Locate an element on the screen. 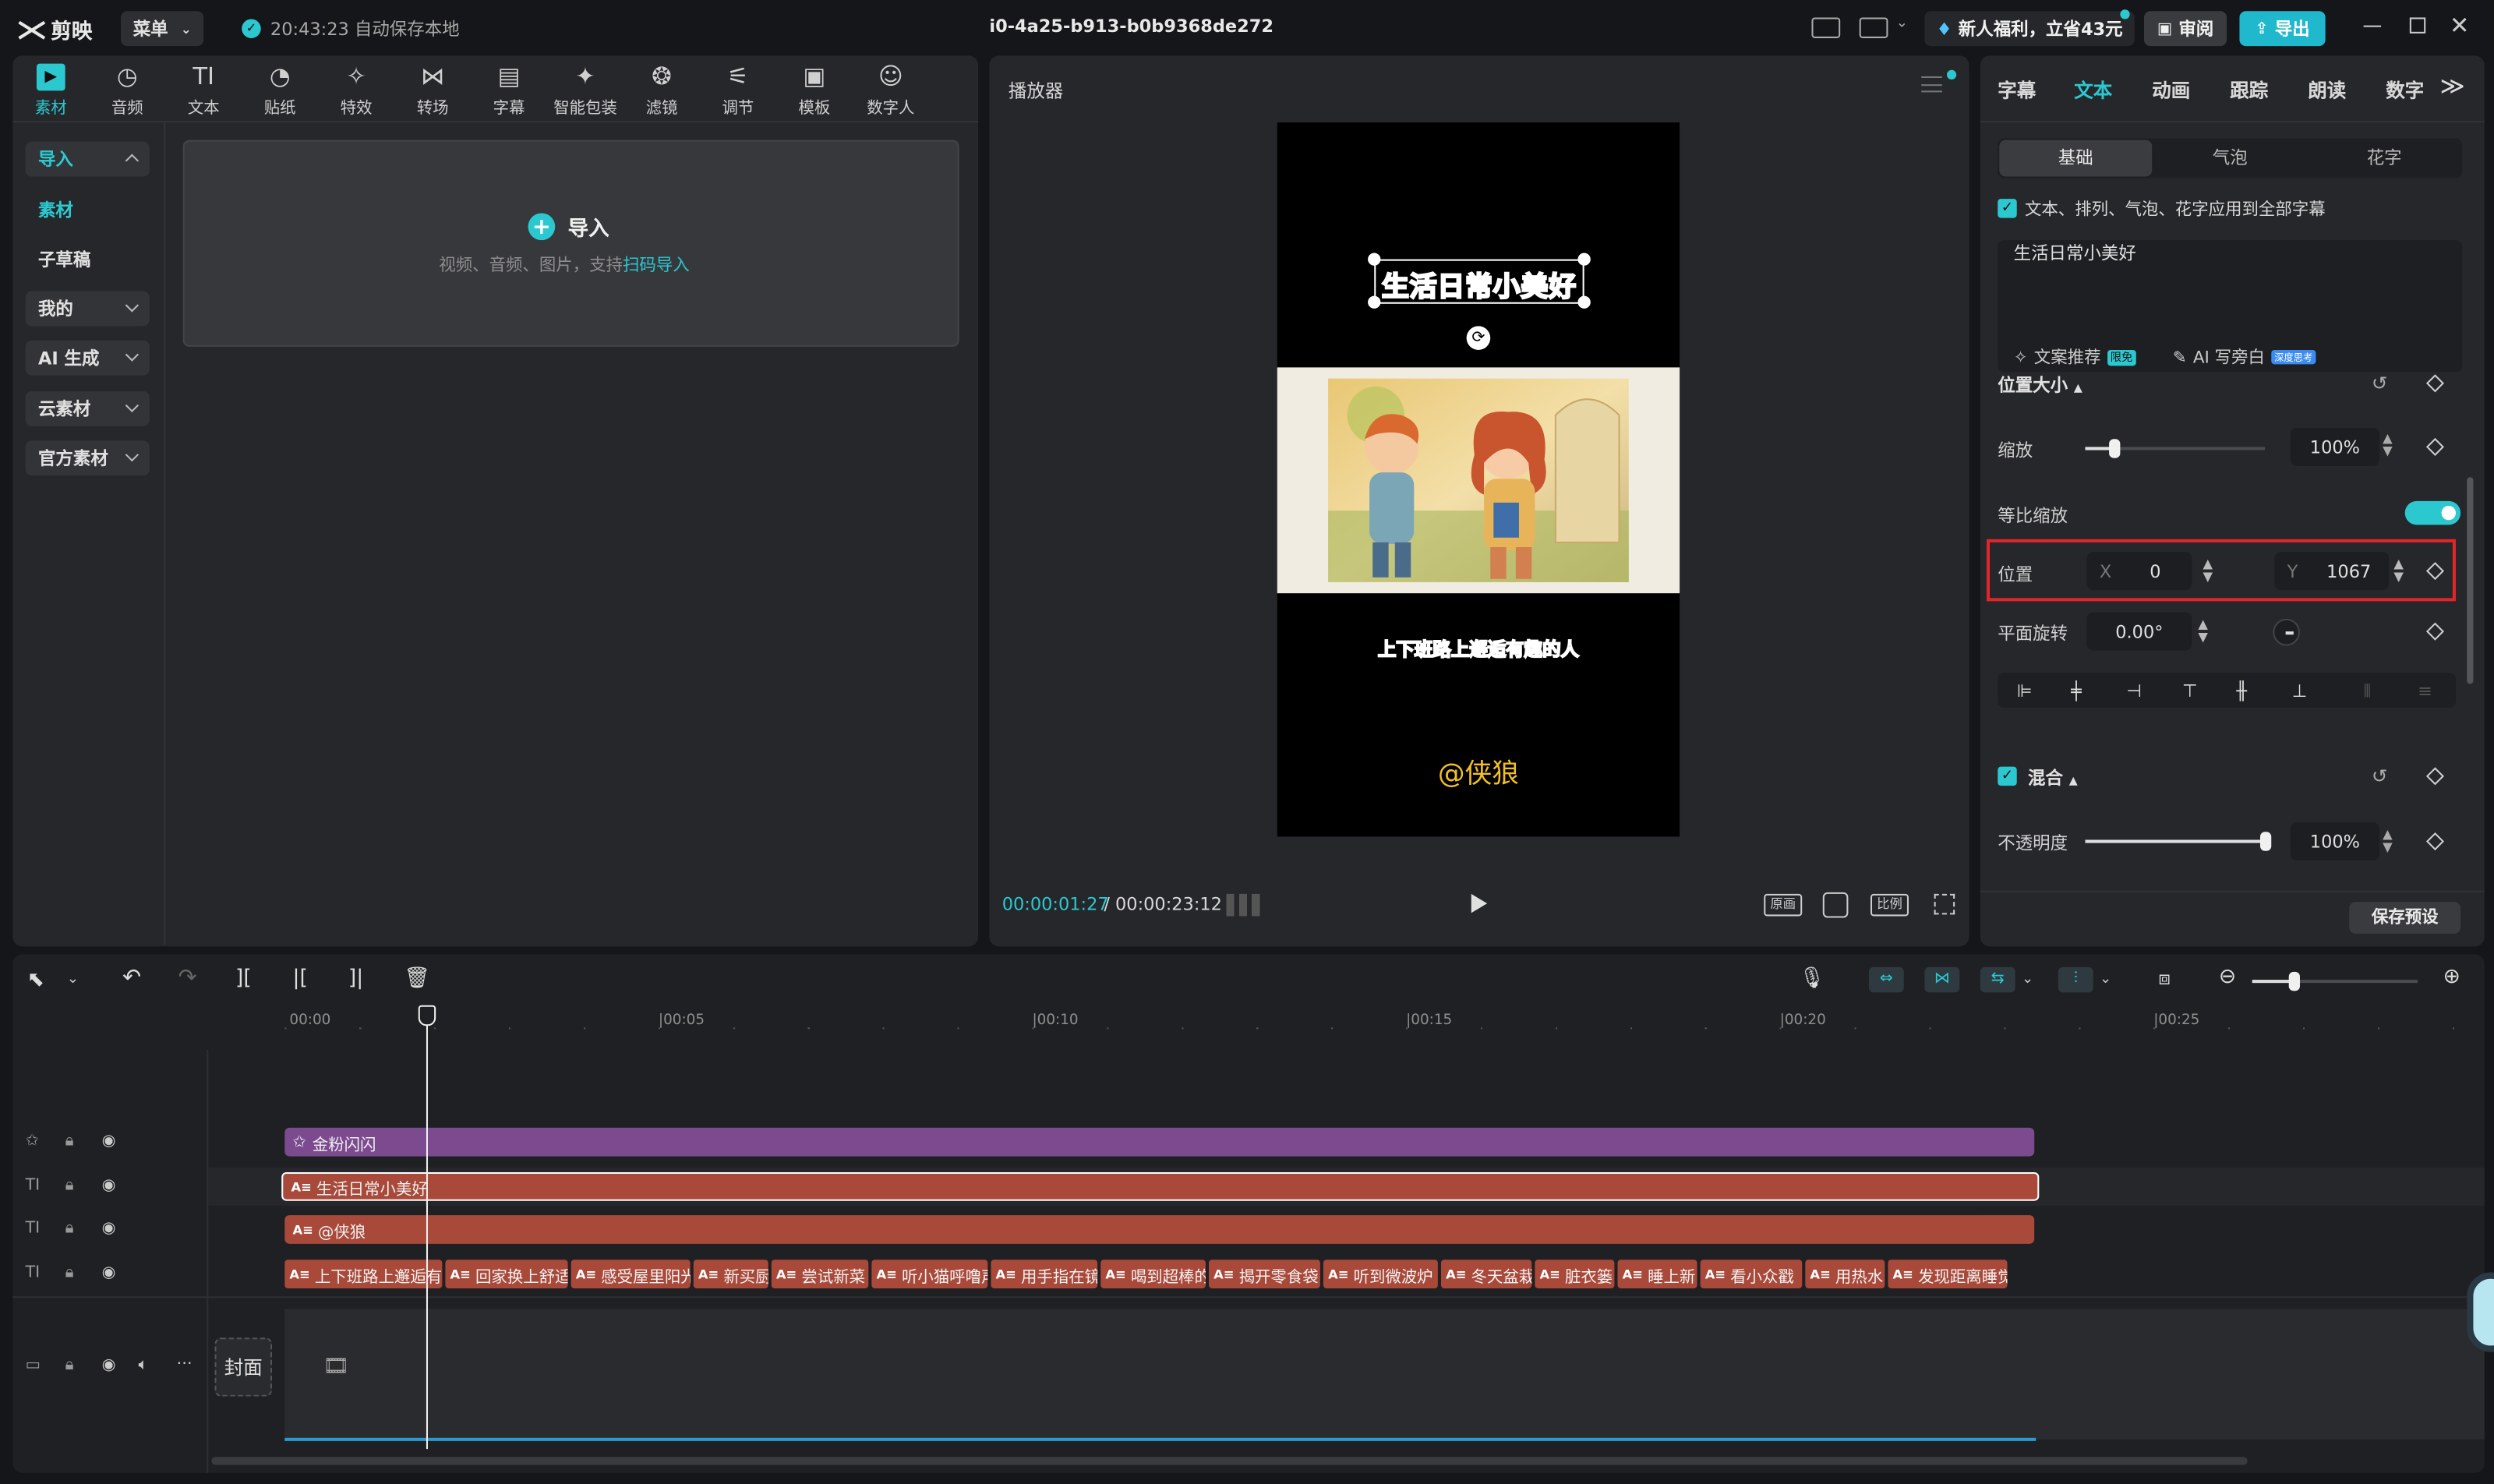  promo-button: ♦ 新人福利，立省43元 is located at coordinates (2030, 29).